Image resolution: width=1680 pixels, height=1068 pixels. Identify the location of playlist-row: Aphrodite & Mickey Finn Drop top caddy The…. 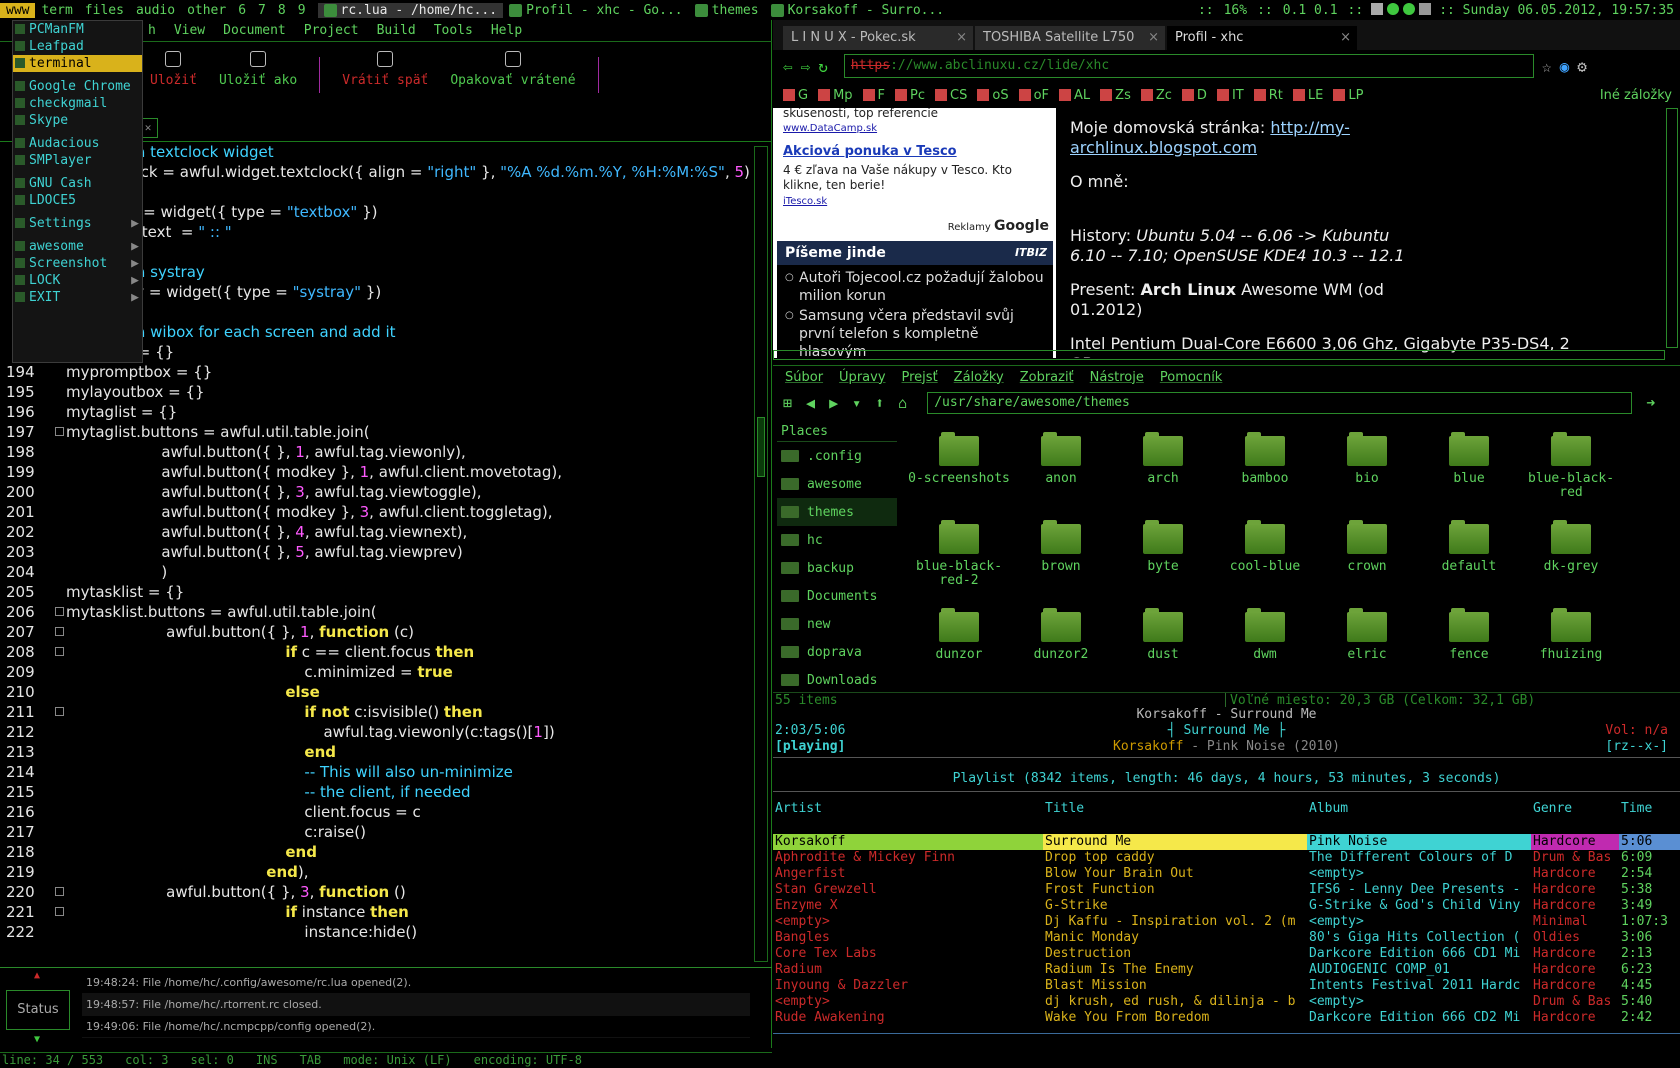
(1226, 858).